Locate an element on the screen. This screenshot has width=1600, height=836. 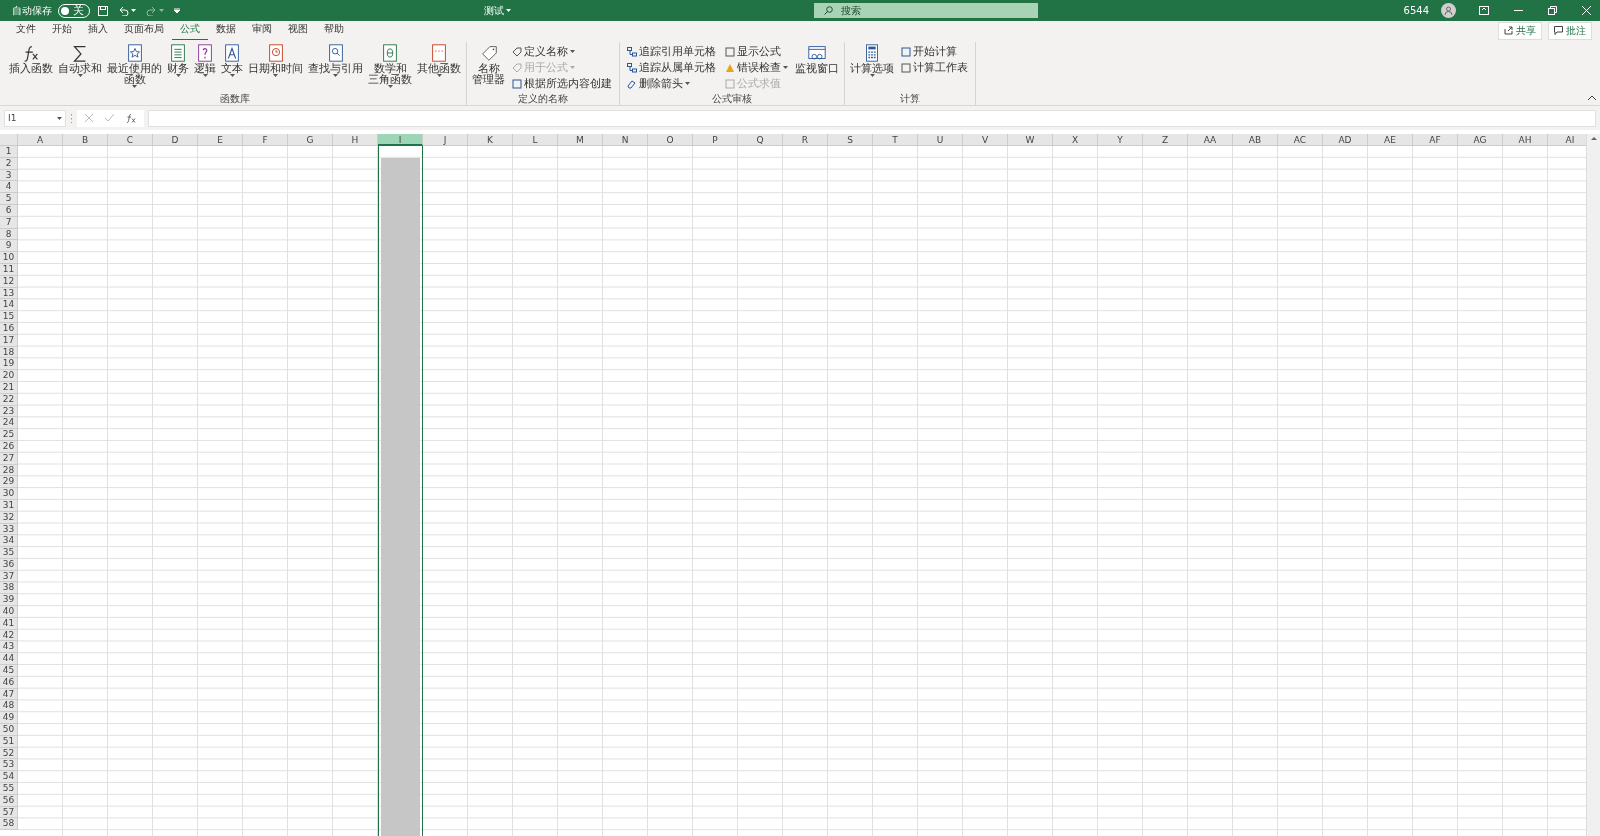
ribbon-button: 逻辑 is located at coordinates (205, 60).